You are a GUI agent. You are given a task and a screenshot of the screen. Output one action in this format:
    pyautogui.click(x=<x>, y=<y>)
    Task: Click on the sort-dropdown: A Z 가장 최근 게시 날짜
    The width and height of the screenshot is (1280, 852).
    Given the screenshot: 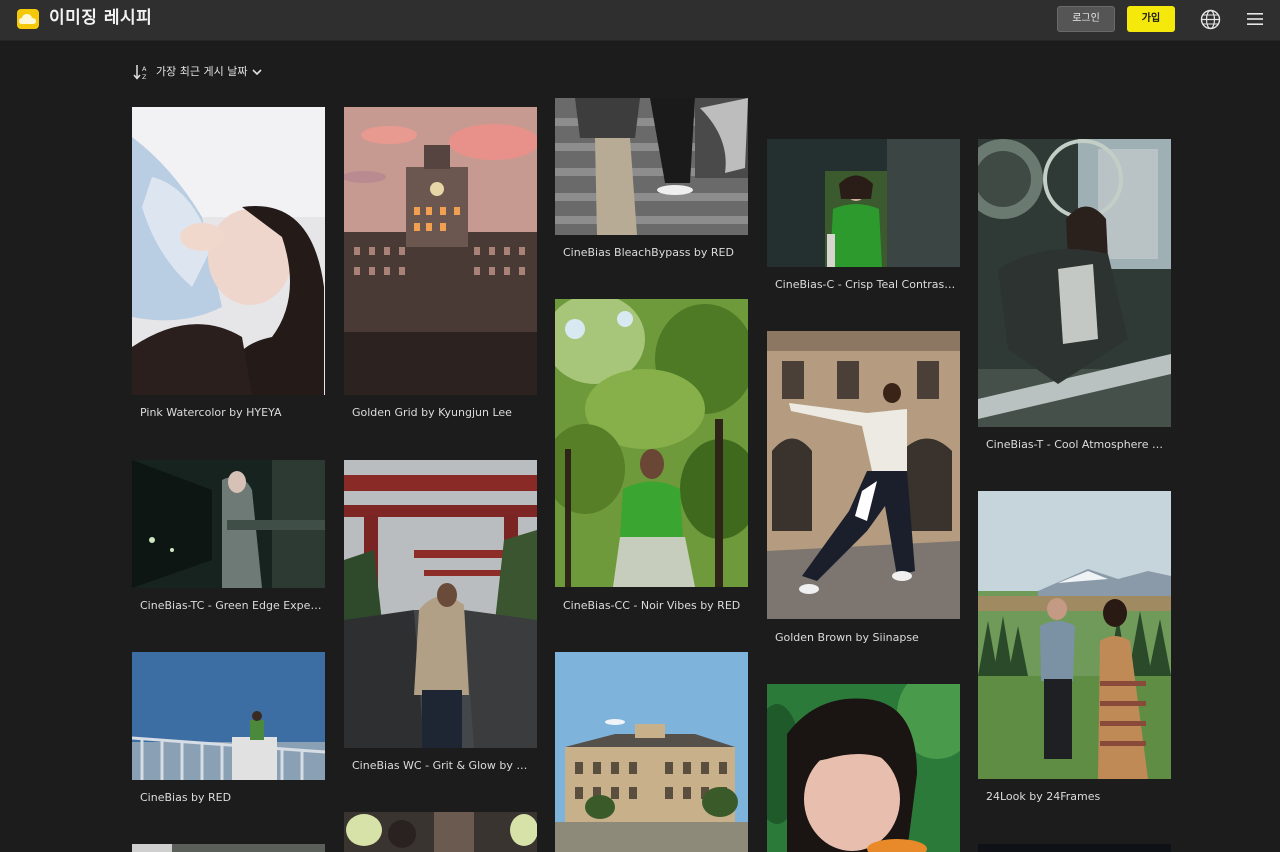 What is the action you would take?
    pyautogui.click(x=198, y=72)
    